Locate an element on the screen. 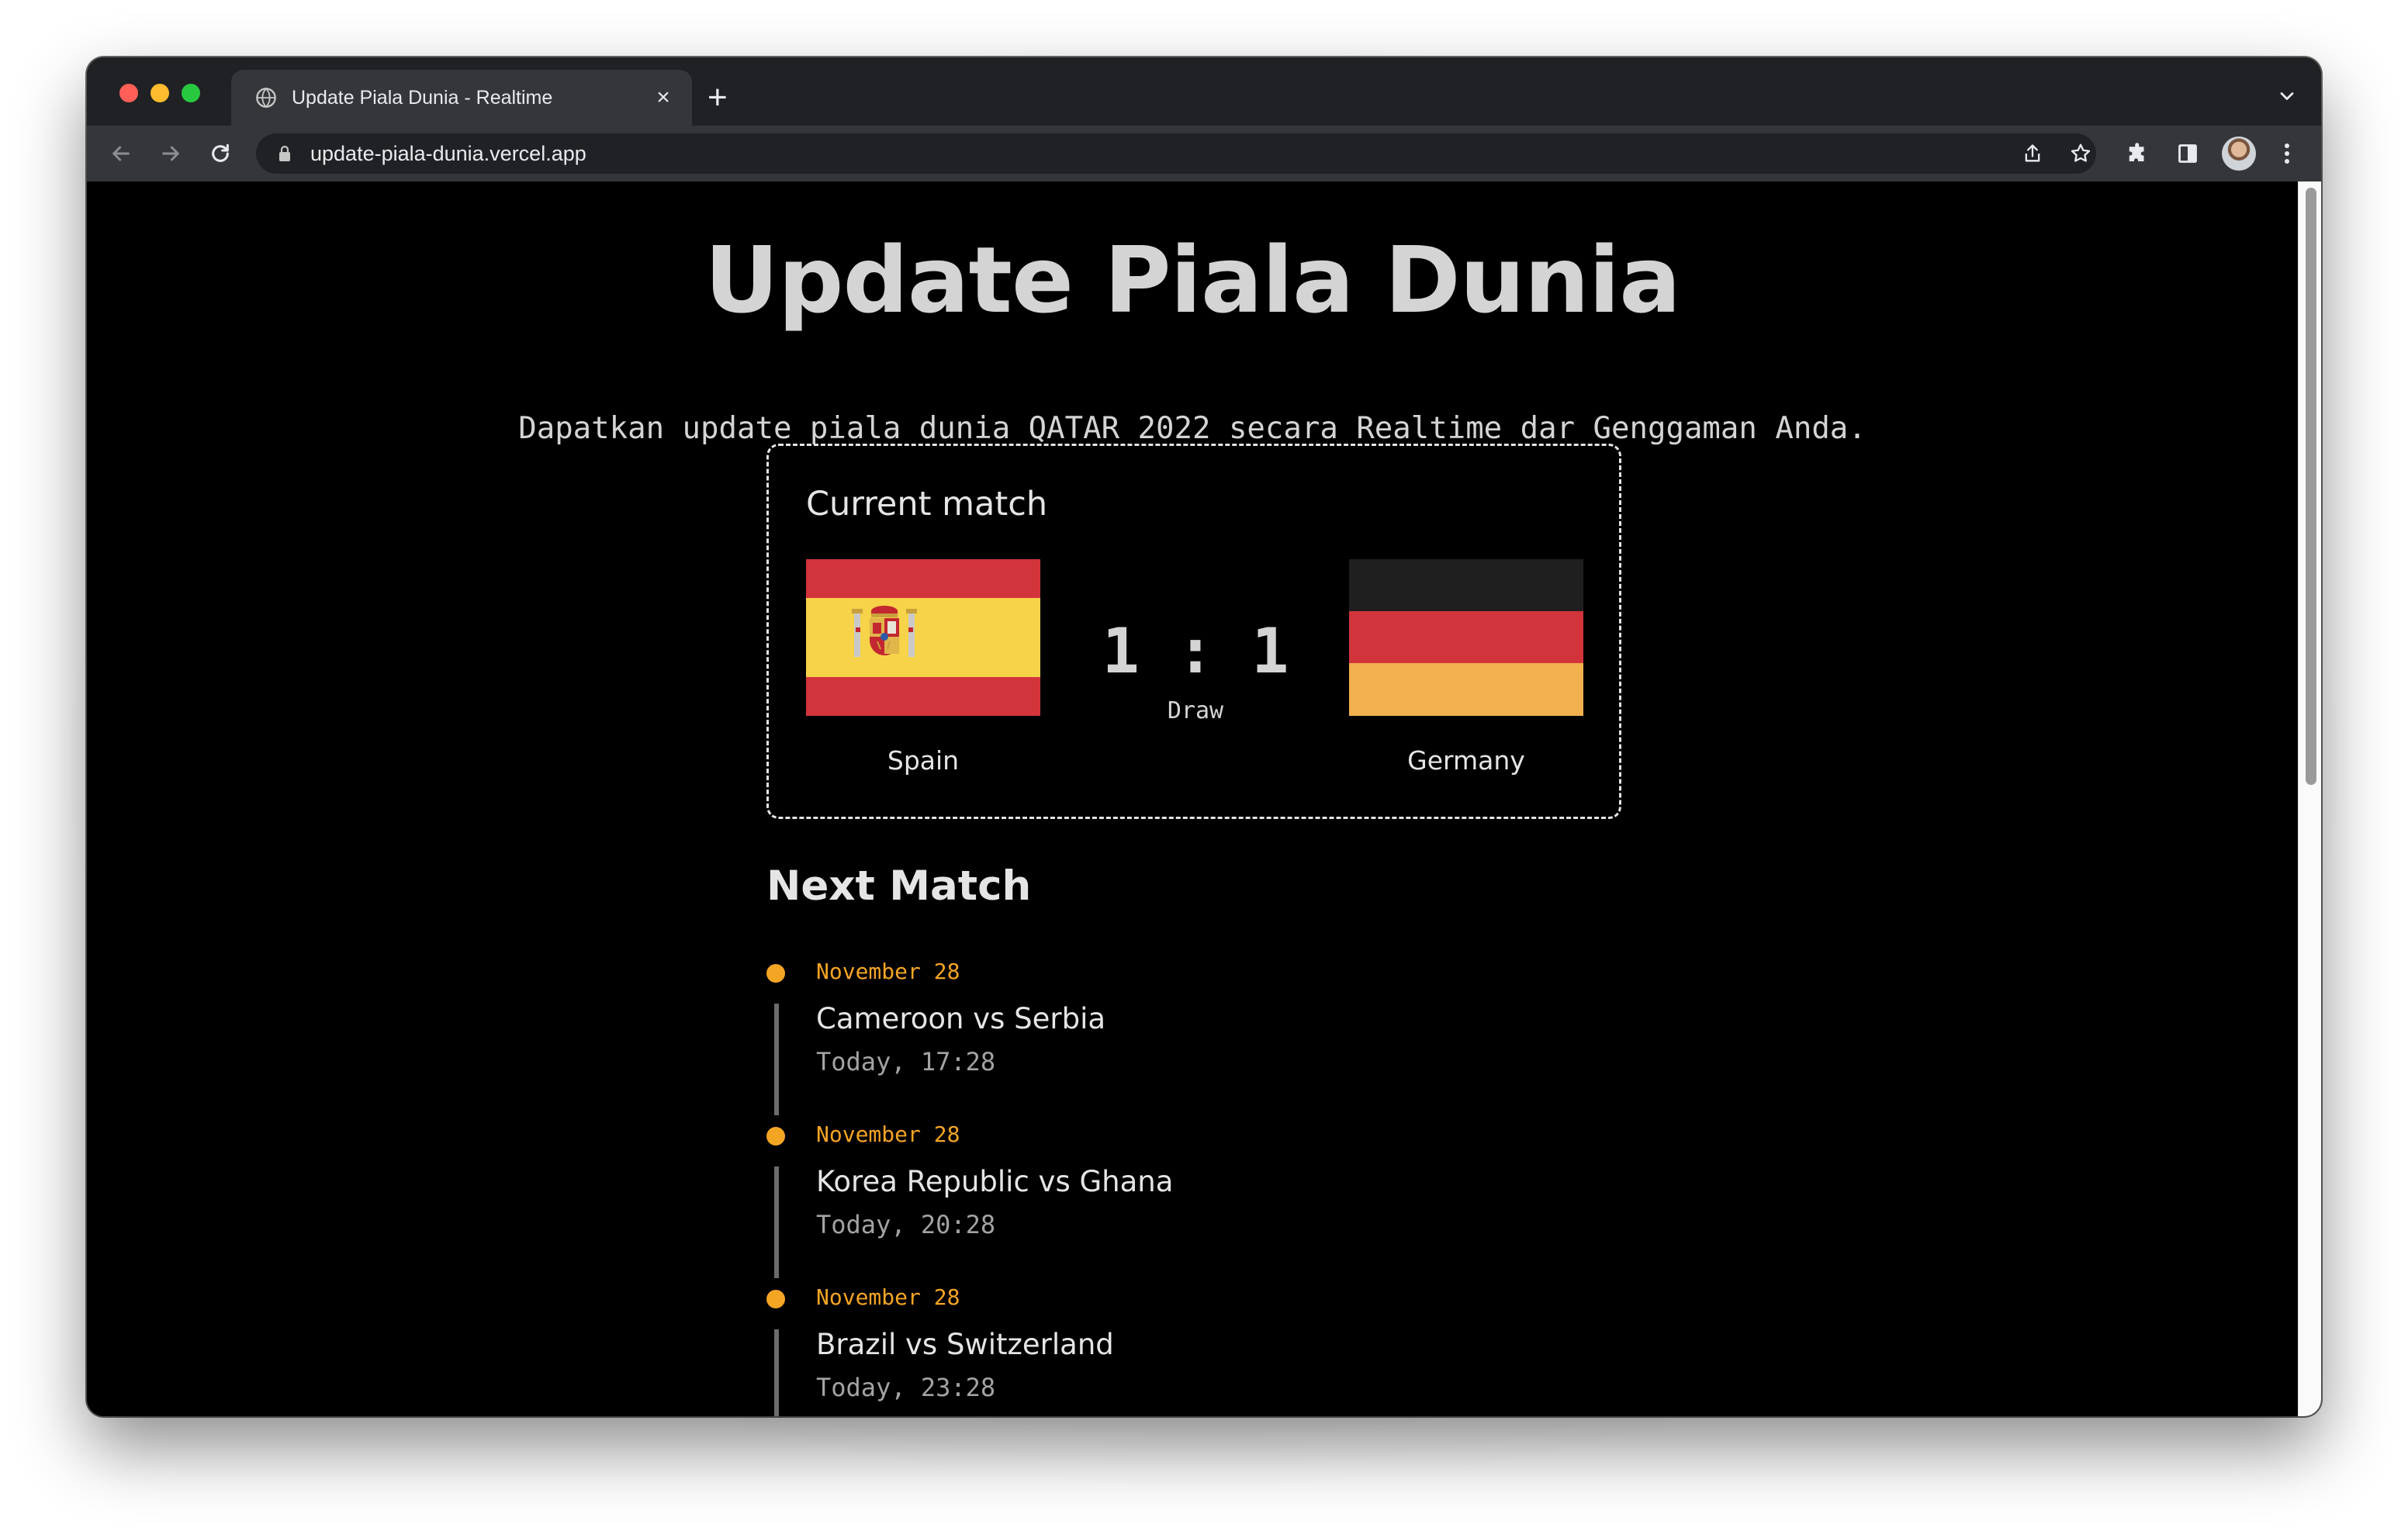 The height and width of the screenshot is (1531, 2408). puzzle-icon is located at coordinates (2138, 153).